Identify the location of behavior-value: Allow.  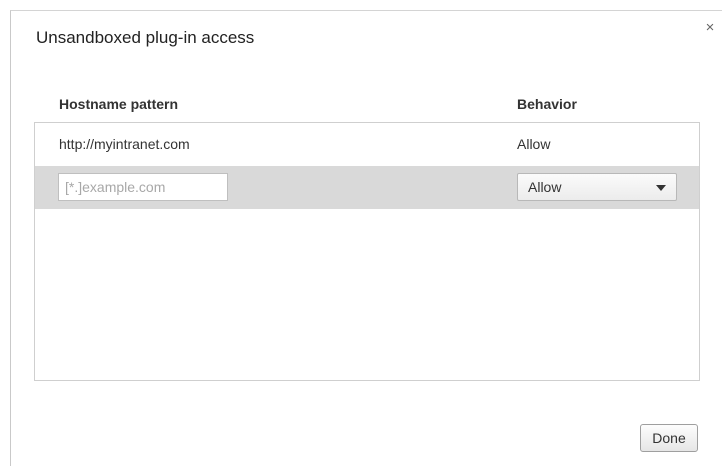
(534, 144).